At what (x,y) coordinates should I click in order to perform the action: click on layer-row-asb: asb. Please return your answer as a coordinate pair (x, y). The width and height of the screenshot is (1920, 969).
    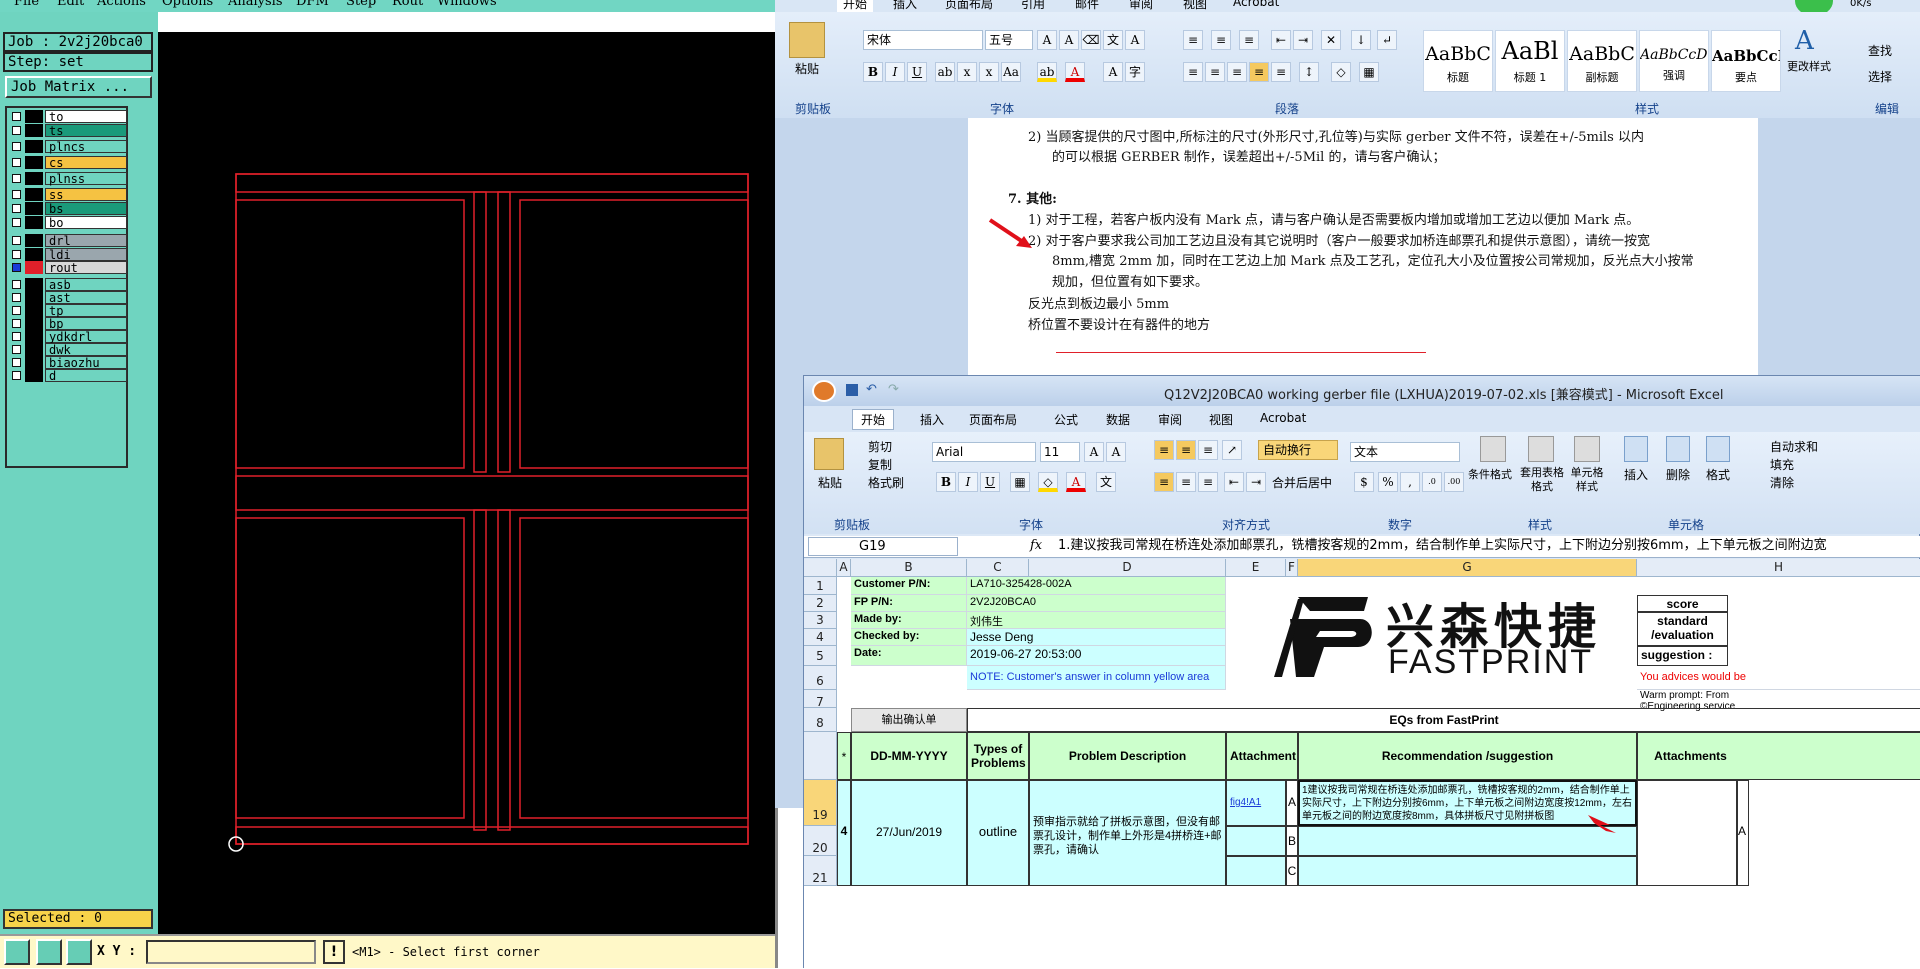
    Looking at the image, I should click on (68, 285).